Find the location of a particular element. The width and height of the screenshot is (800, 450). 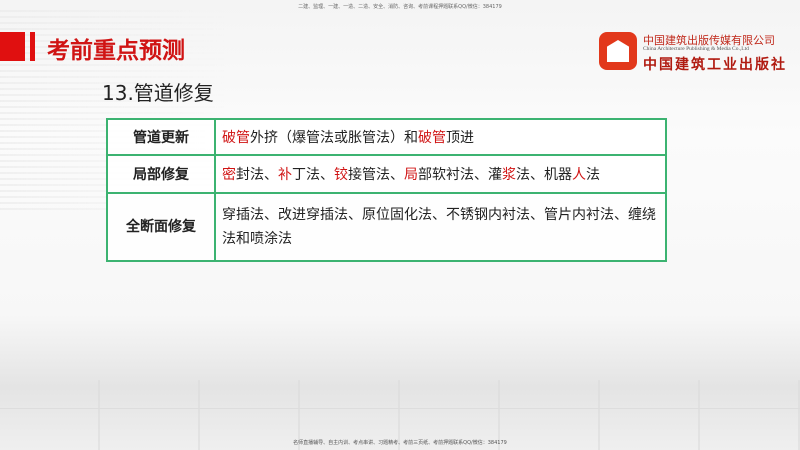

content-text: 部软衬法、灌 is located at coordinates (460, 175).